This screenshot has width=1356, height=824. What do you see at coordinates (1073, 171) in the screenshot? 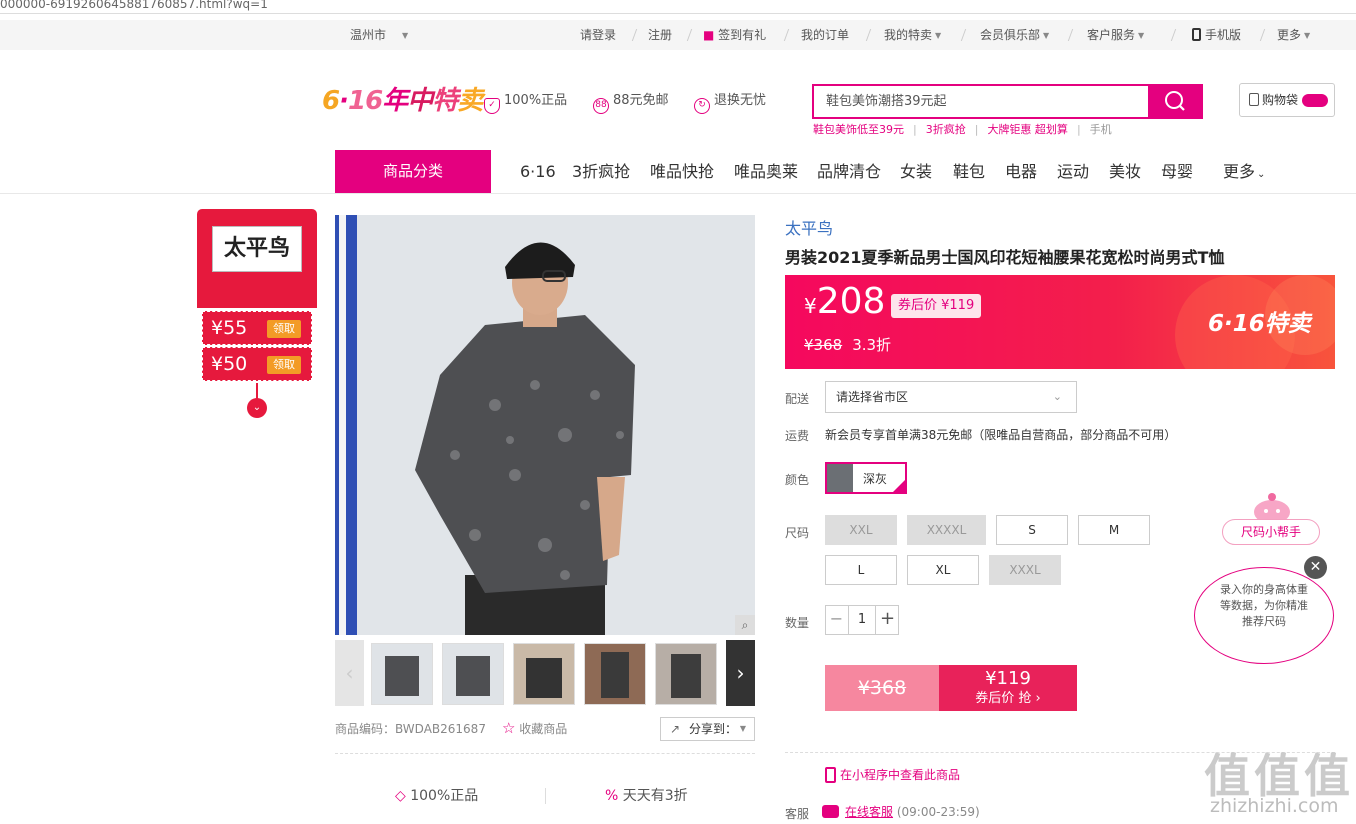
I see `nav-item-sports: 运动` at bounding box center [1073, 171].